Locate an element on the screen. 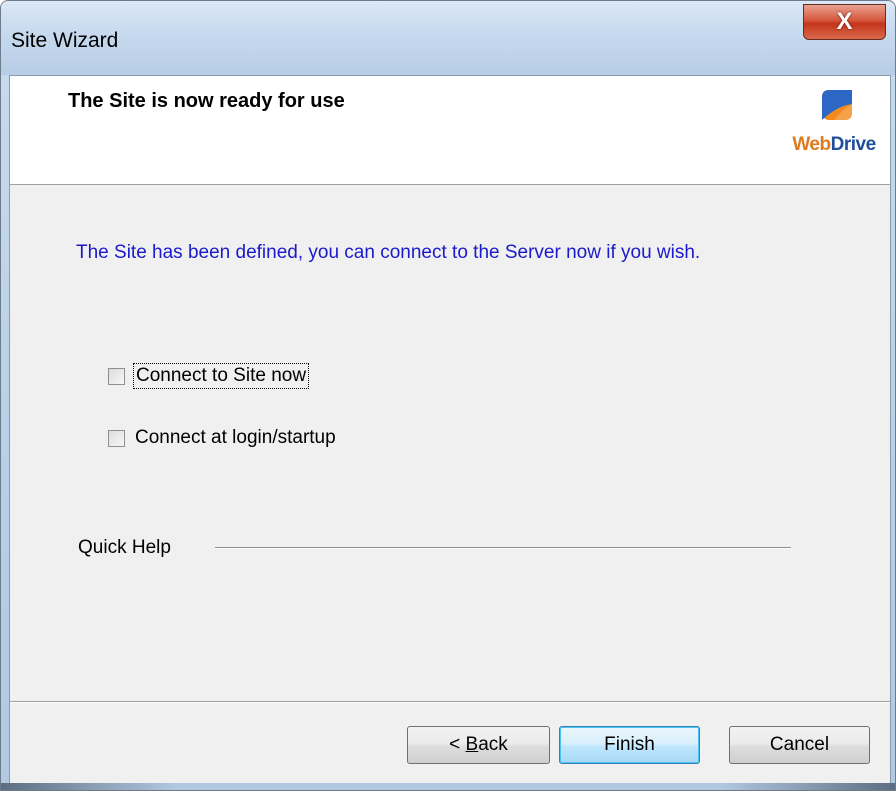  window-title: Site Wizard is located at coordinates (65, 40).